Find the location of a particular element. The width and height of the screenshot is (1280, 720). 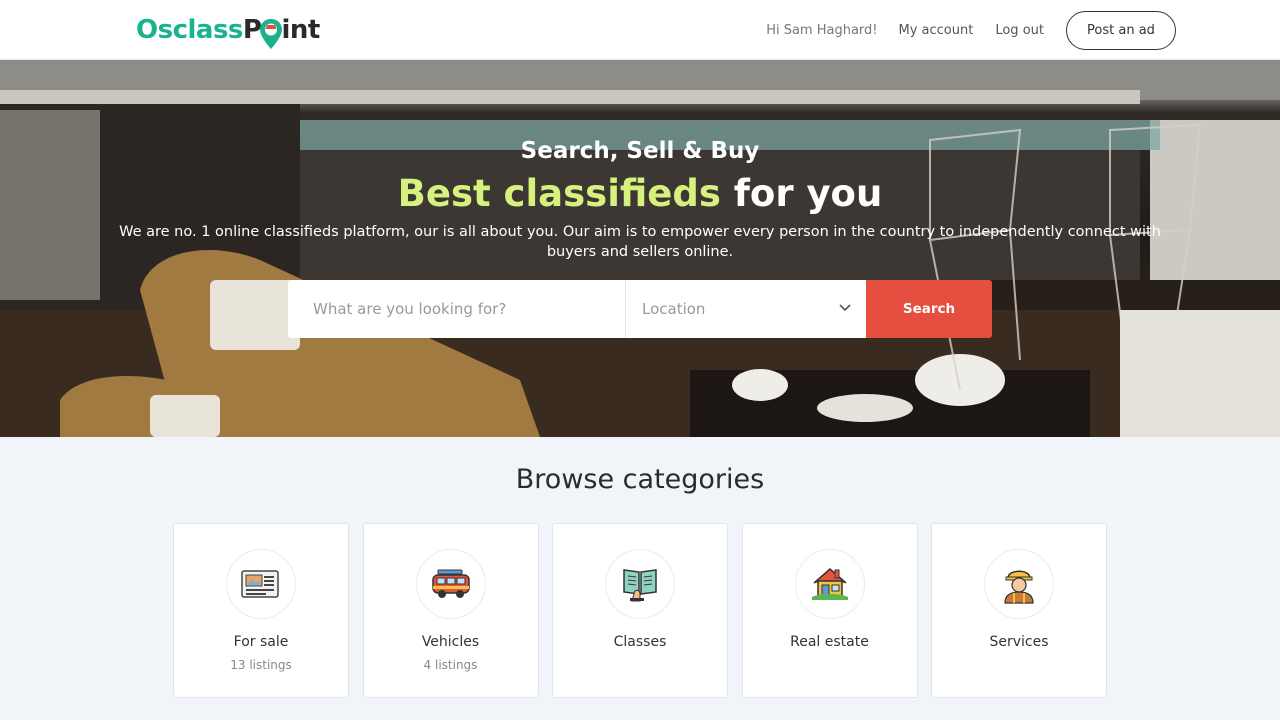

category-name: Services is located at coordinates (1019, 642).